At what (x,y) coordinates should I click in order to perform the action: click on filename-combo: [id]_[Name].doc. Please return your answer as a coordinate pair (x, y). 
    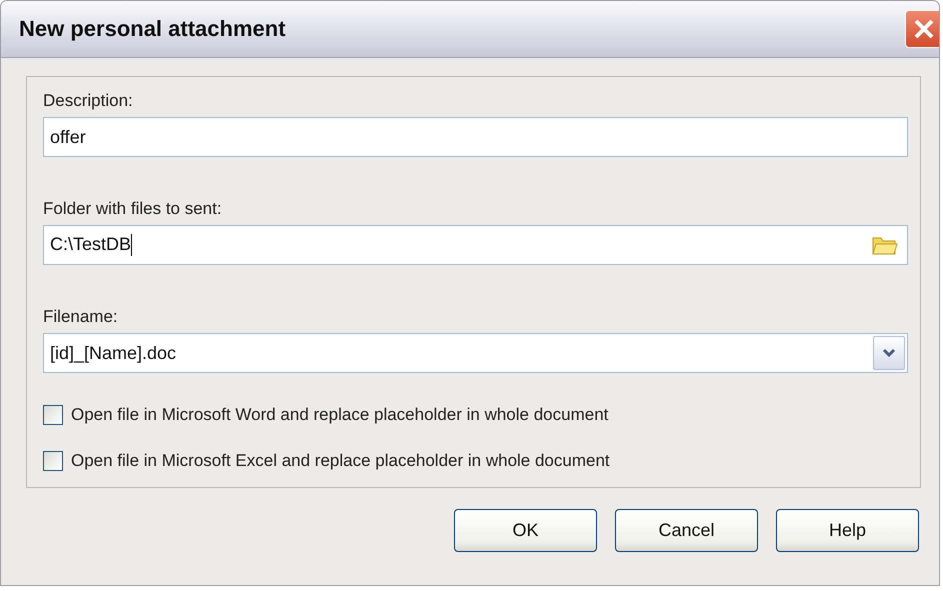
    Looking at the image, I should click on (475, 353).